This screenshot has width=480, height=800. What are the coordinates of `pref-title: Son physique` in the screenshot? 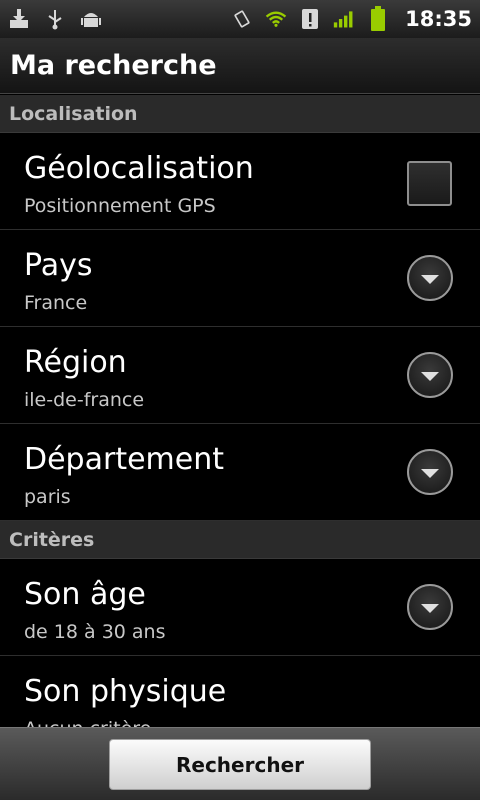 It's located at (125, 691).